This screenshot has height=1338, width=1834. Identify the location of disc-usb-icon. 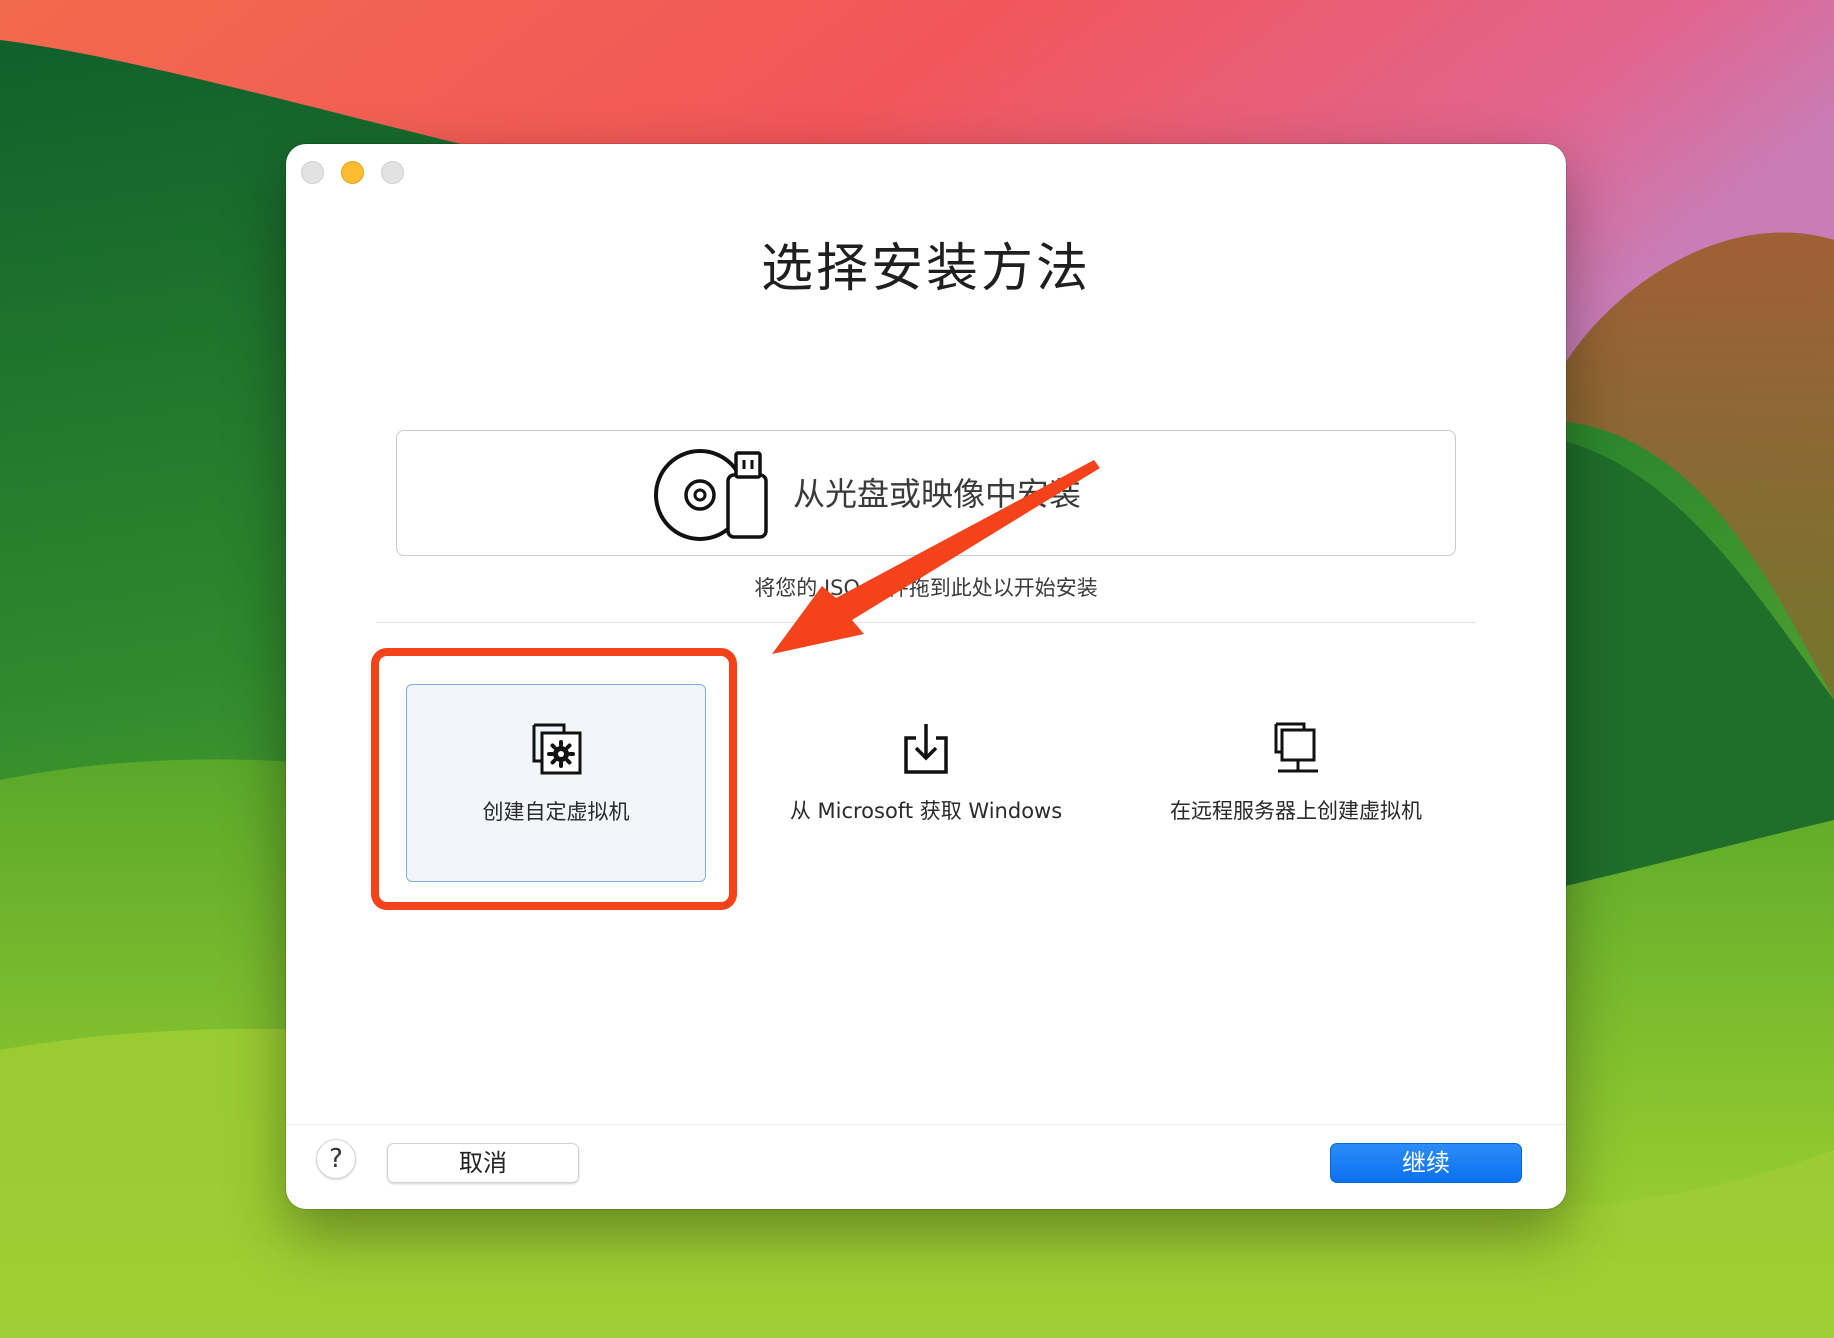
(711, 495).